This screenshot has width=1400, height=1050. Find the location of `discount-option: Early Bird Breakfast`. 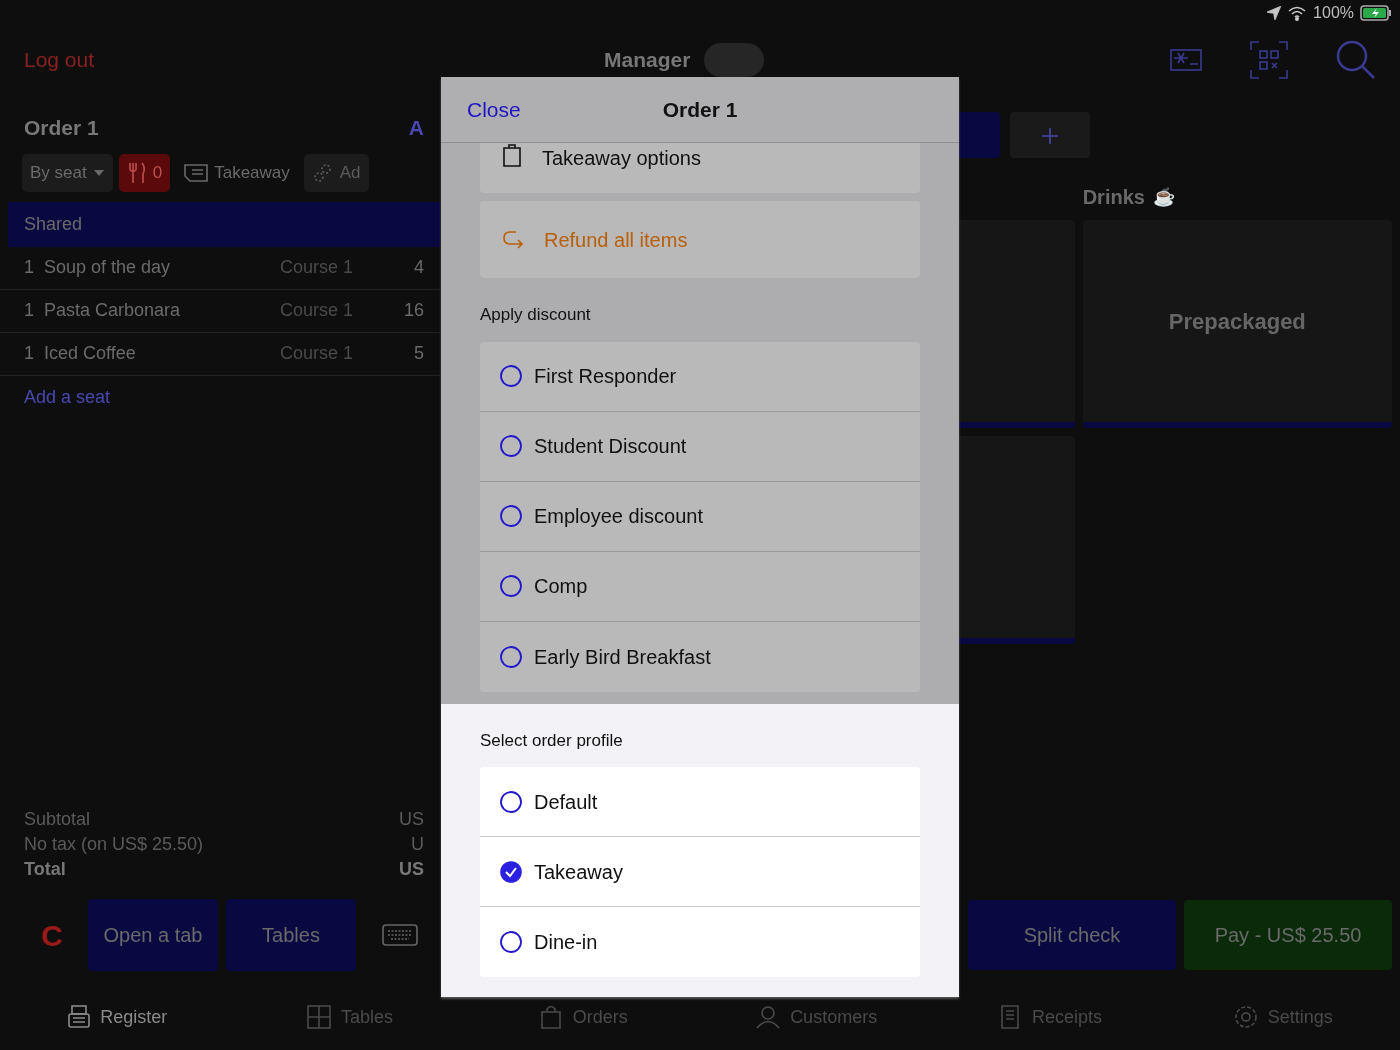

discount-option: Early Bird Breakfast is located at coordinates (622, 656).